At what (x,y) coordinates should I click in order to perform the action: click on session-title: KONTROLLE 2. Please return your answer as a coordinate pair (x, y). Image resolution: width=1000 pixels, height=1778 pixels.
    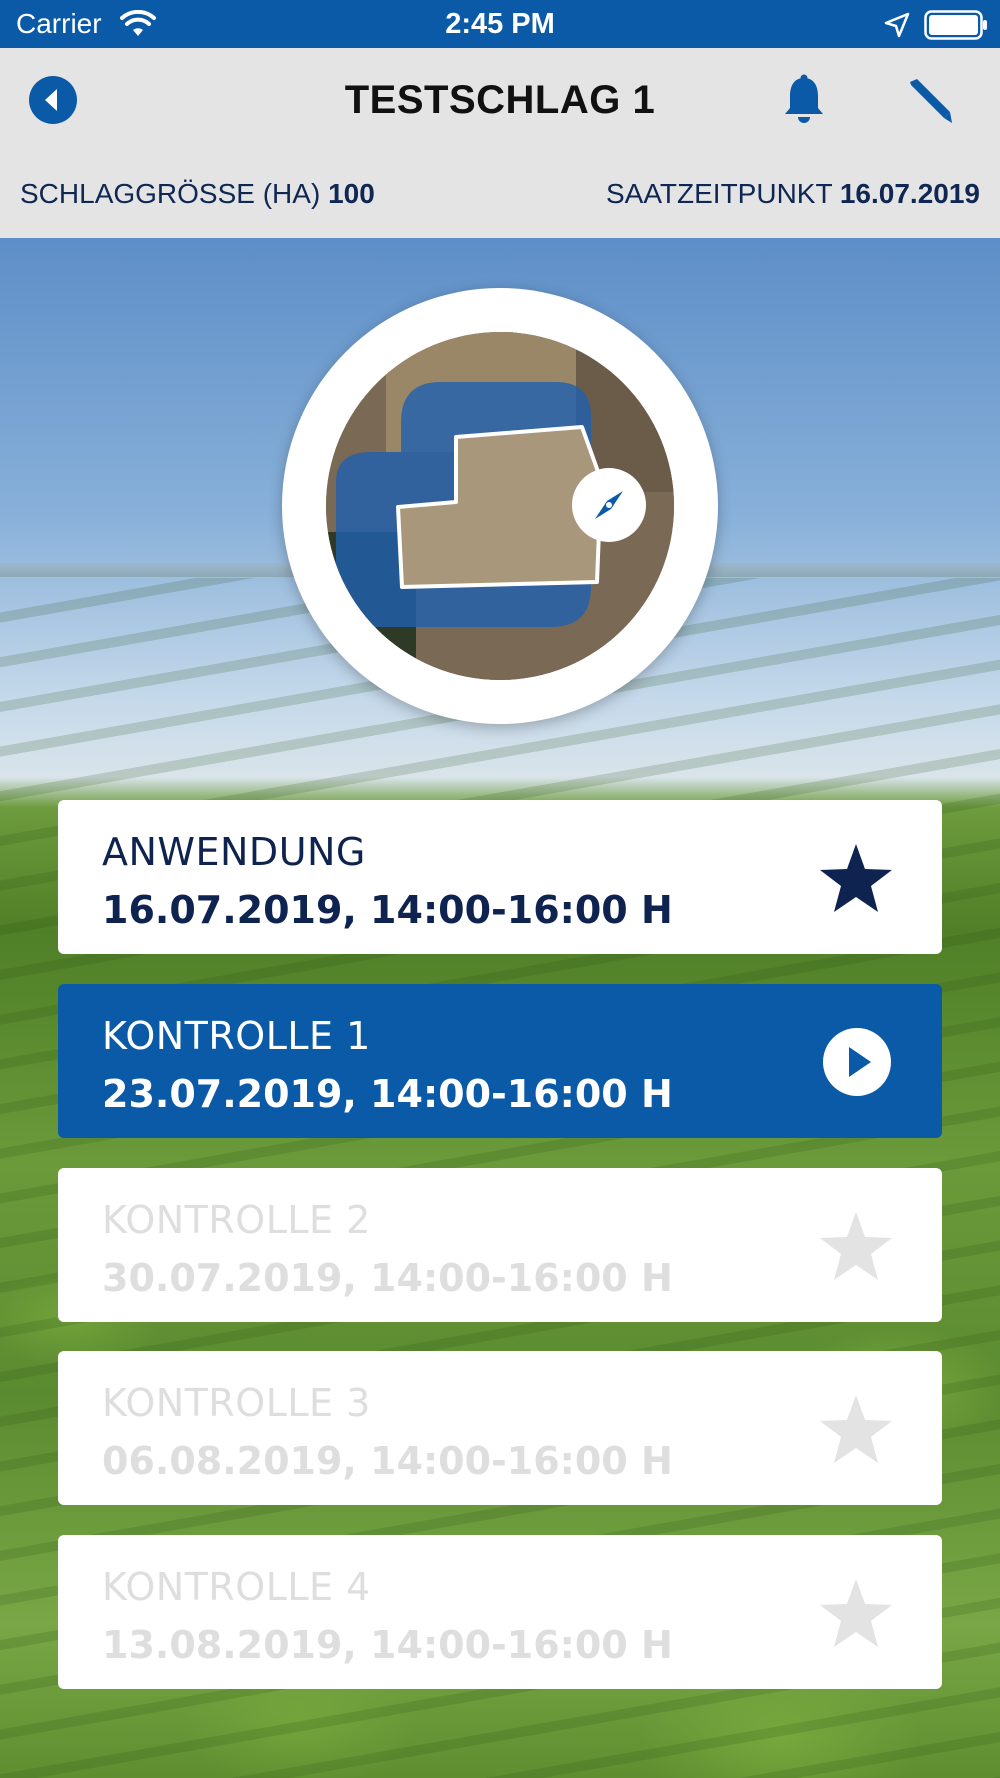
    Looking at the image, I should click on (236, 1220).